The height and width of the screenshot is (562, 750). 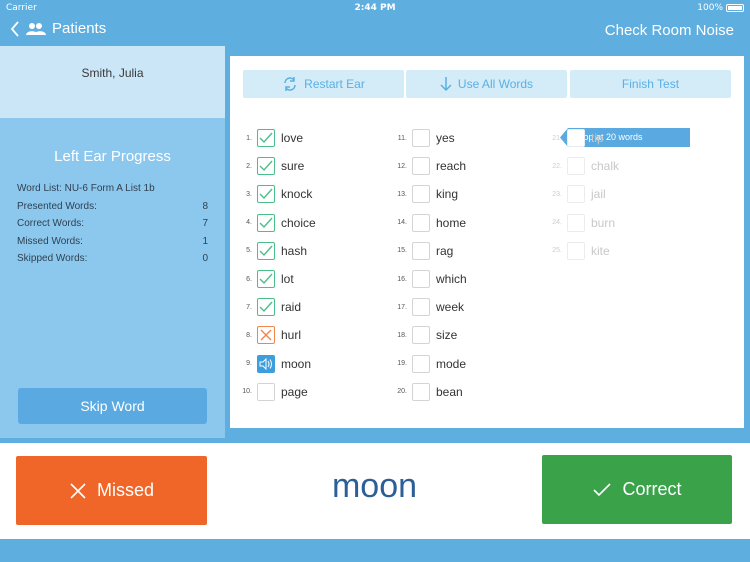 What do you see at coordinates (402, 166) in the screenshot?
I see `word-number: 12.` at bounding box center [402, 166].